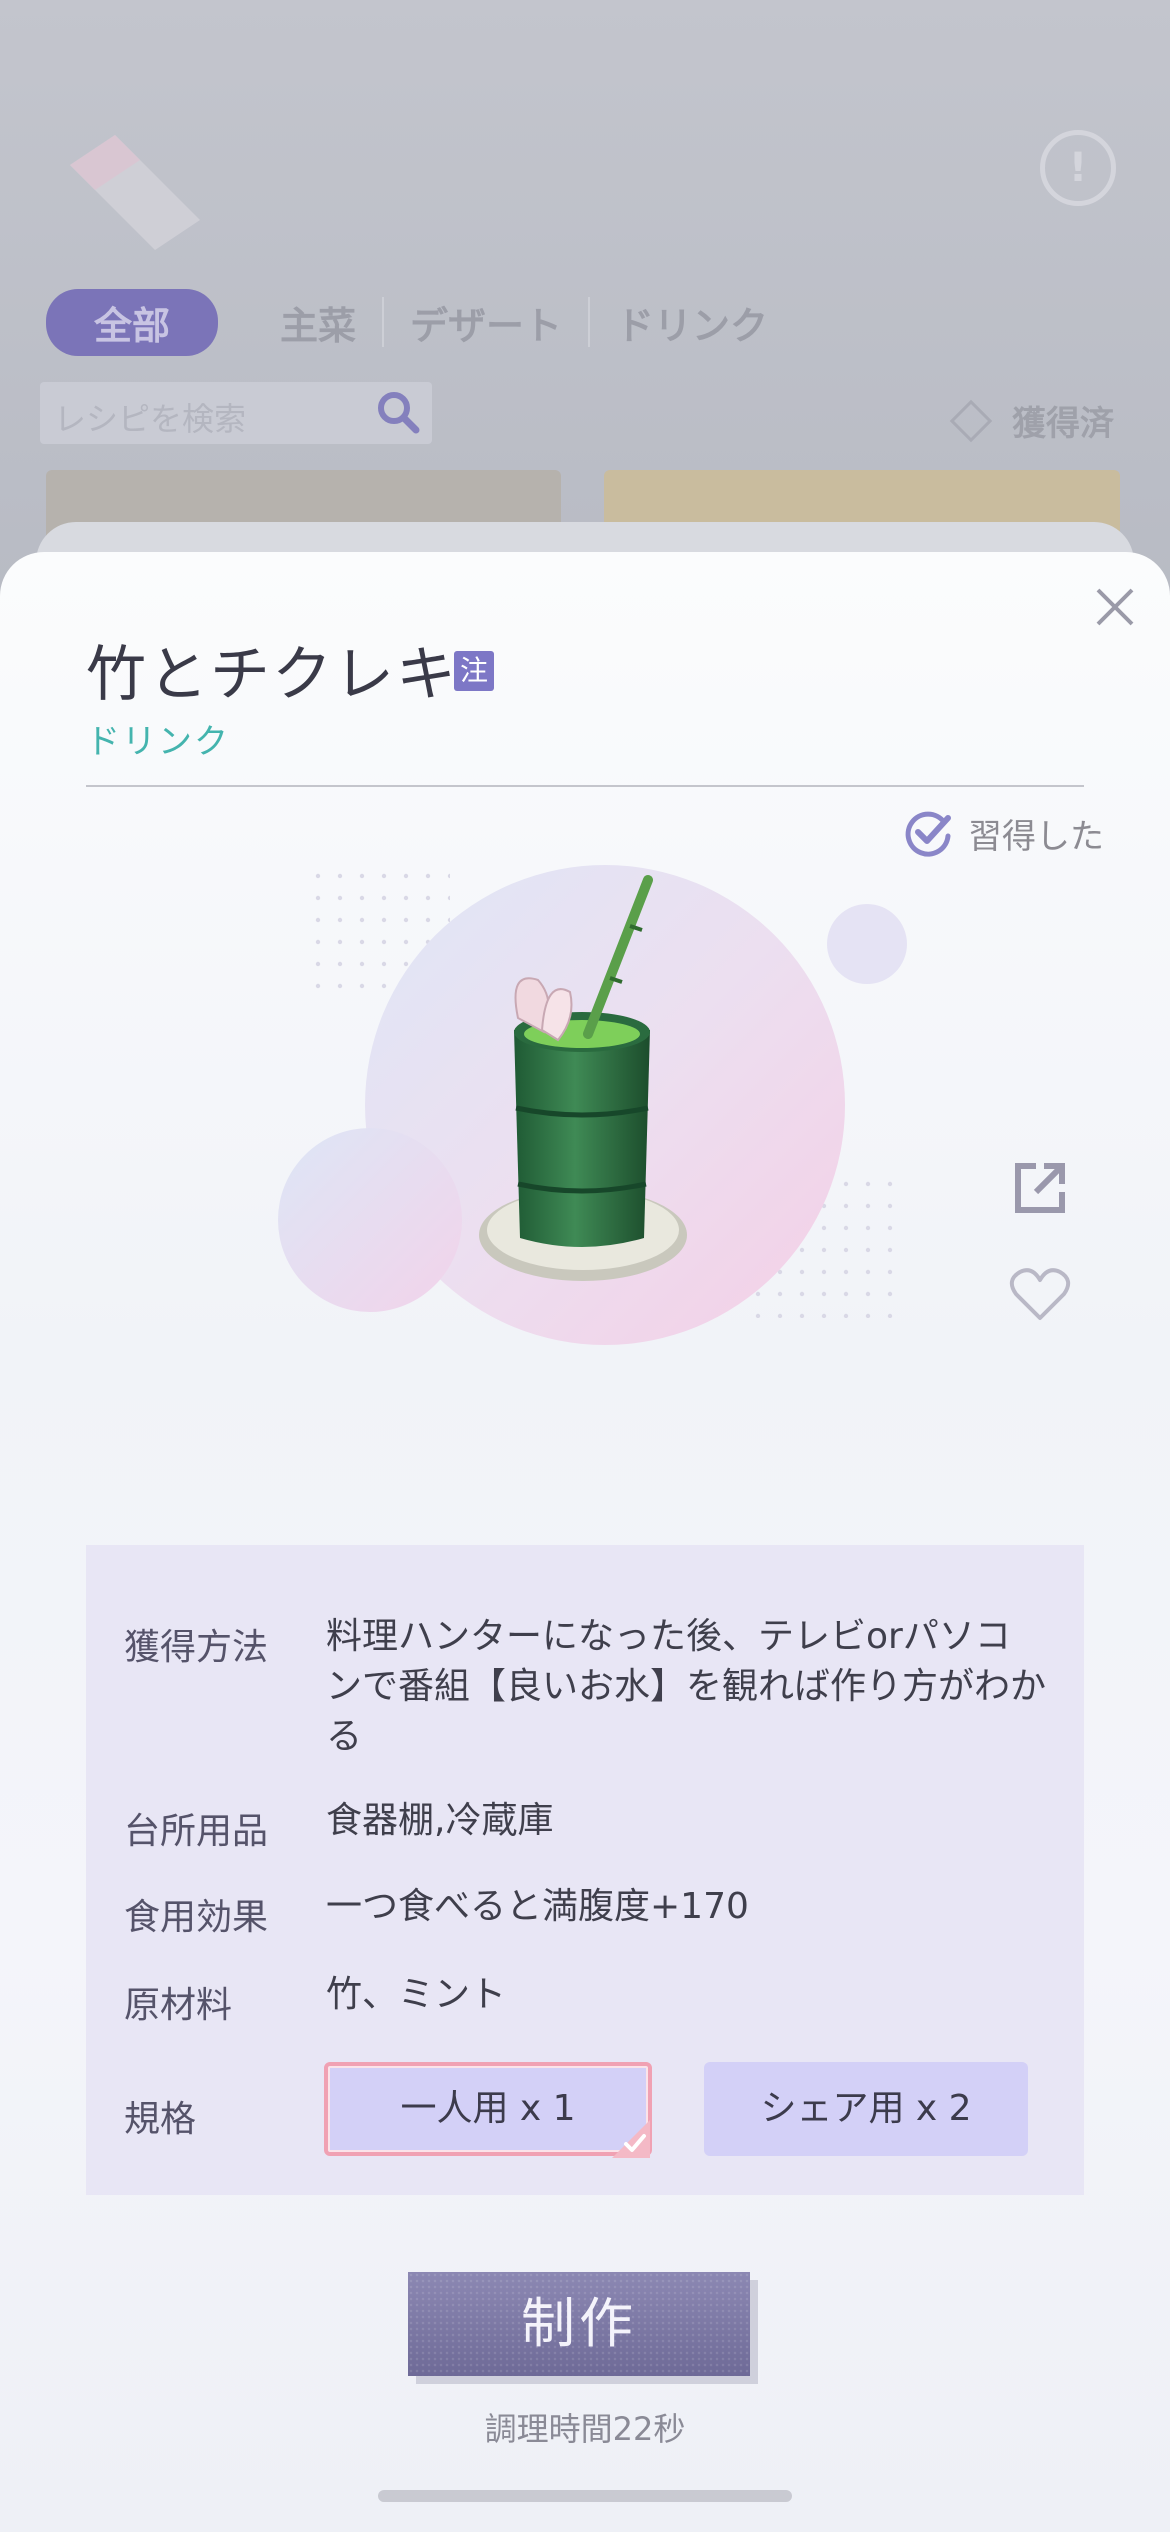 The height and width of the screenshot is (2532, 1170). I want to click on effect-label: 食用効果, so click(196, 1917).